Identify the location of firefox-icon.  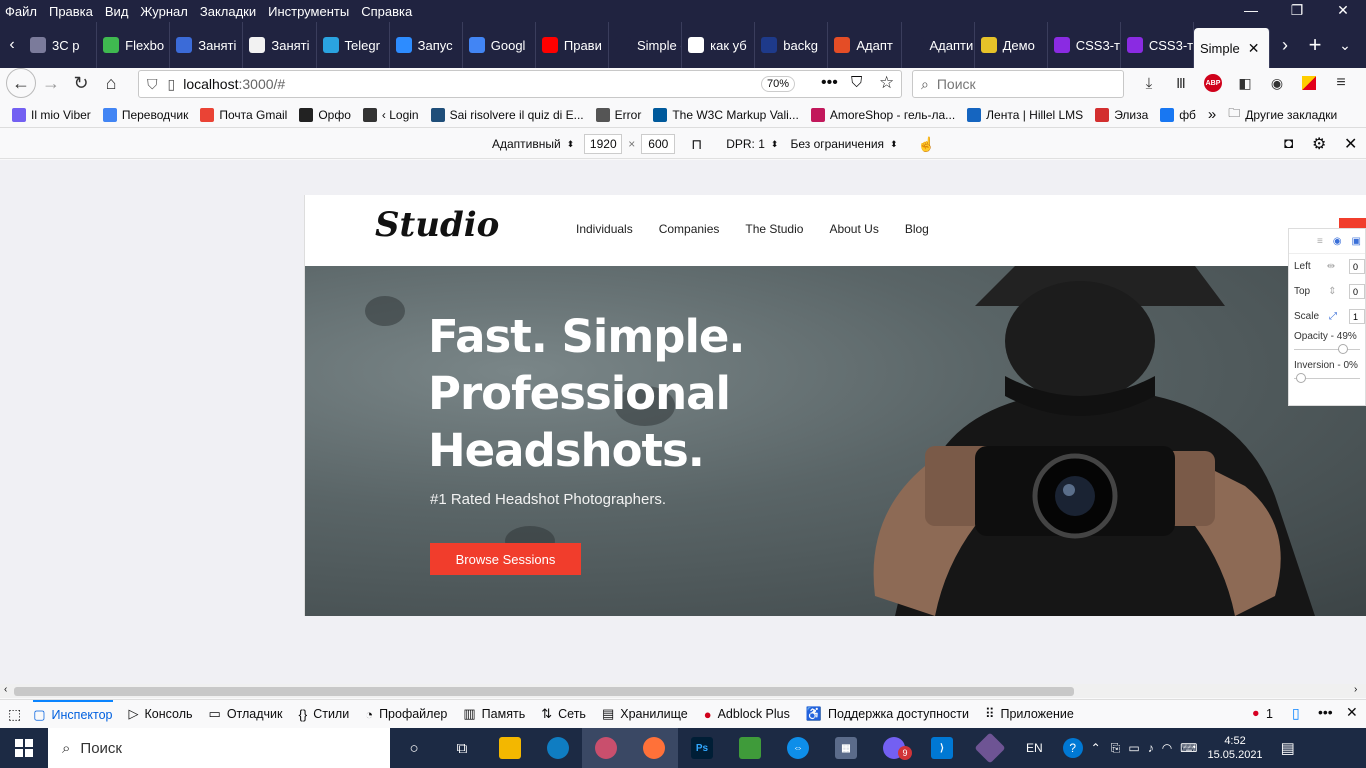
(654, 748).